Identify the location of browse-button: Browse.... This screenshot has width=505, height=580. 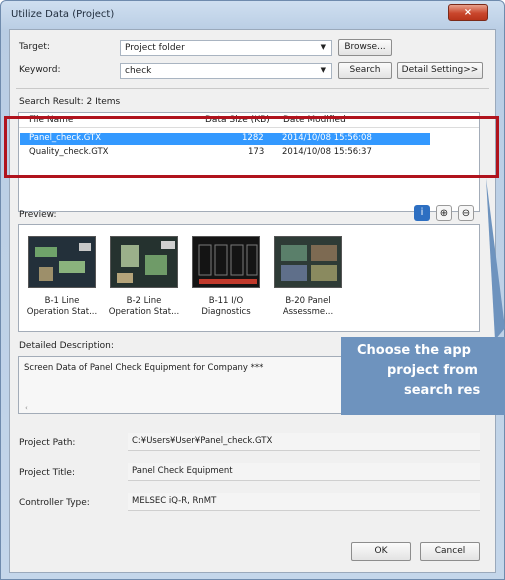
(365, 47).